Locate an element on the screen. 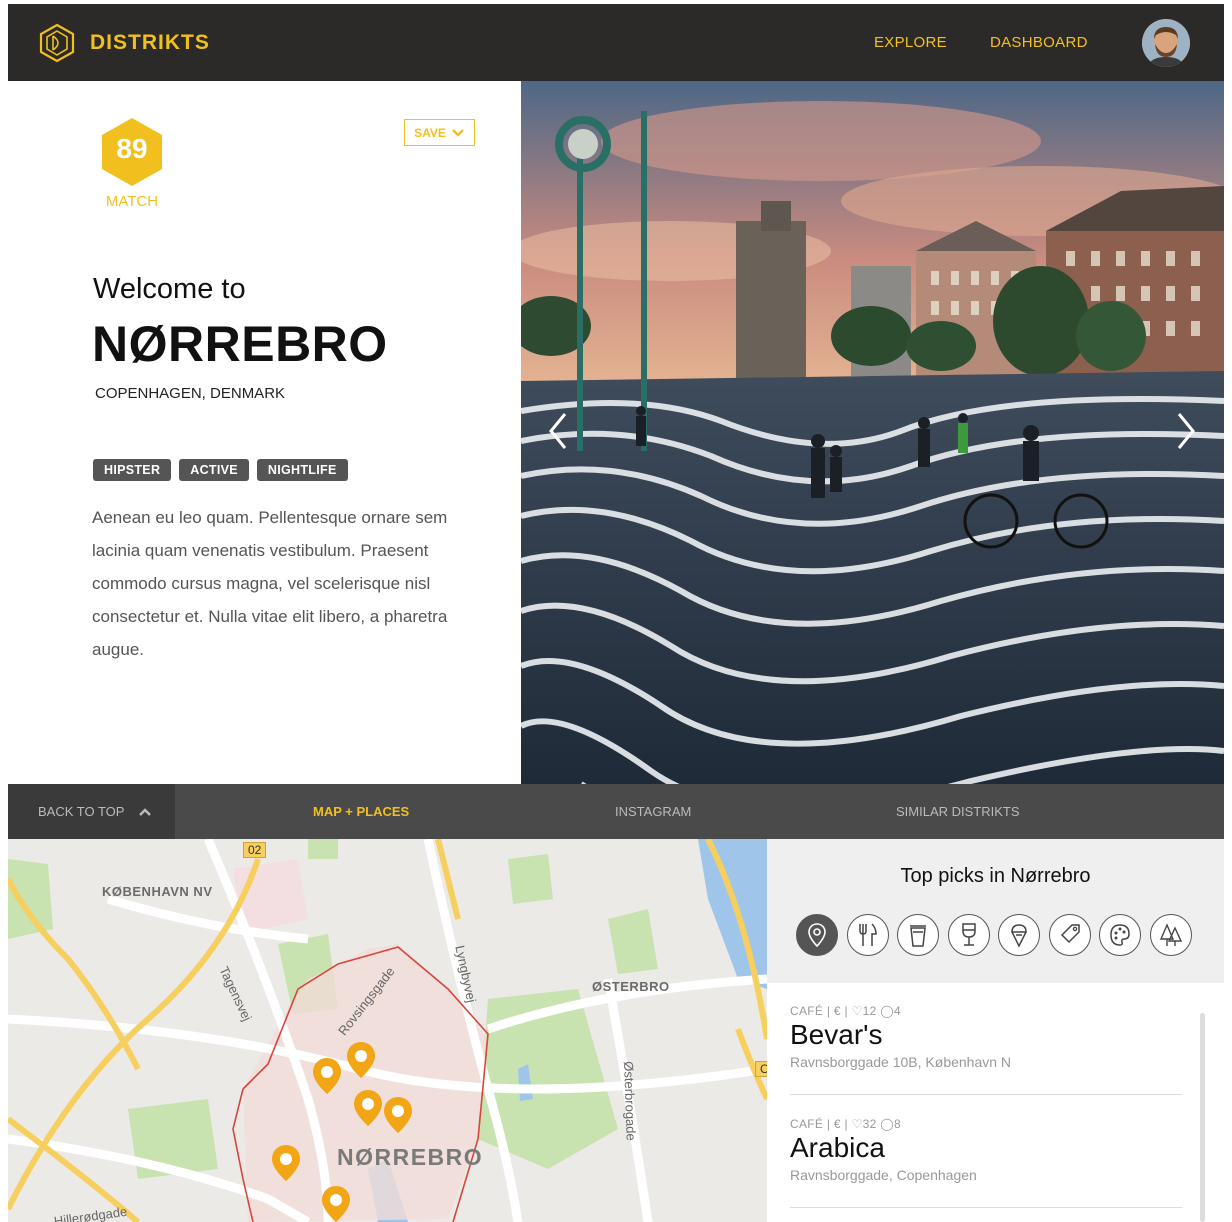 This screenshot has width=1232, height=1222. user-photo-icon is located at coordinates (1166, 43).